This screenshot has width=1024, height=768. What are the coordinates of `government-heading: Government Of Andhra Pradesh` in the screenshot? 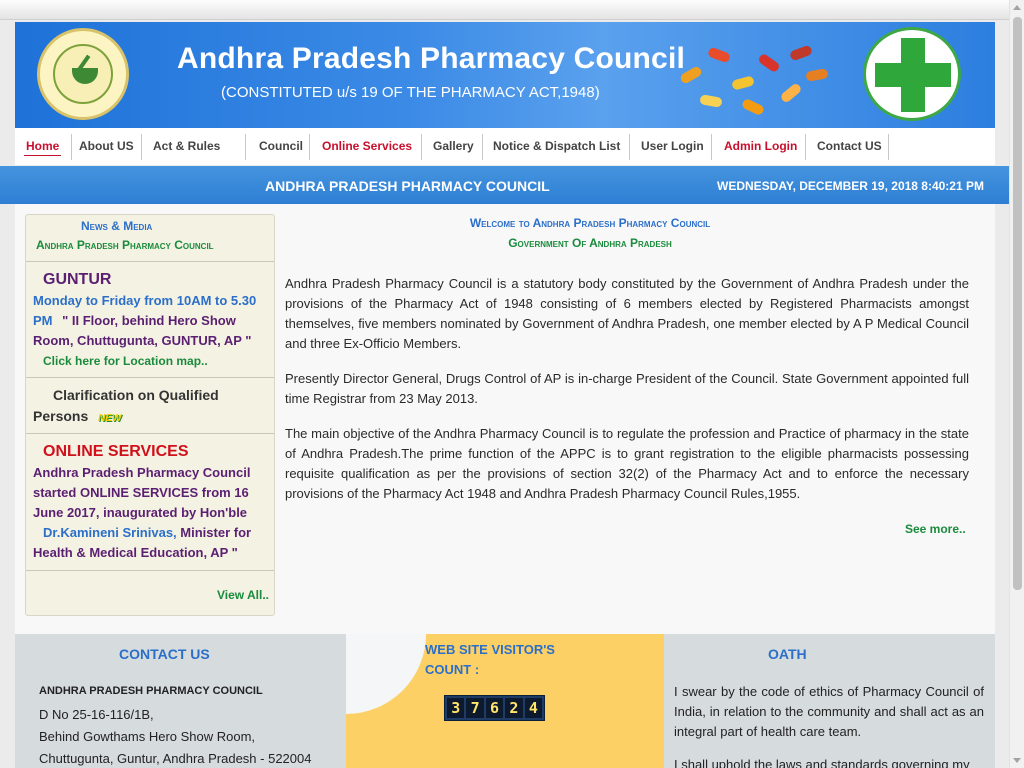 It's located at (590, 243).